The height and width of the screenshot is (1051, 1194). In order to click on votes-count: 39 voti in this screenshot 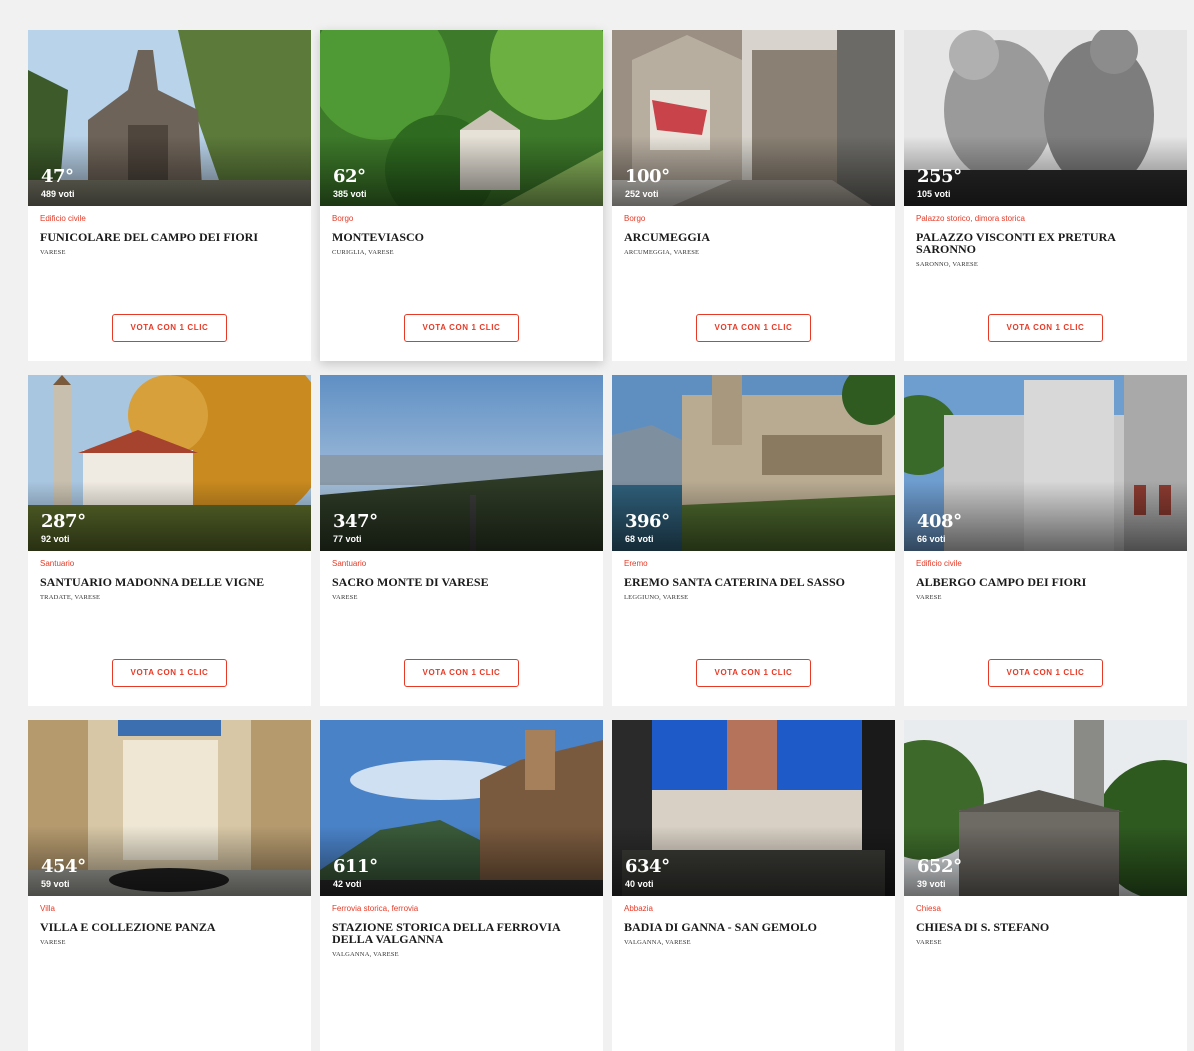, I will do `click(931, 884)`.